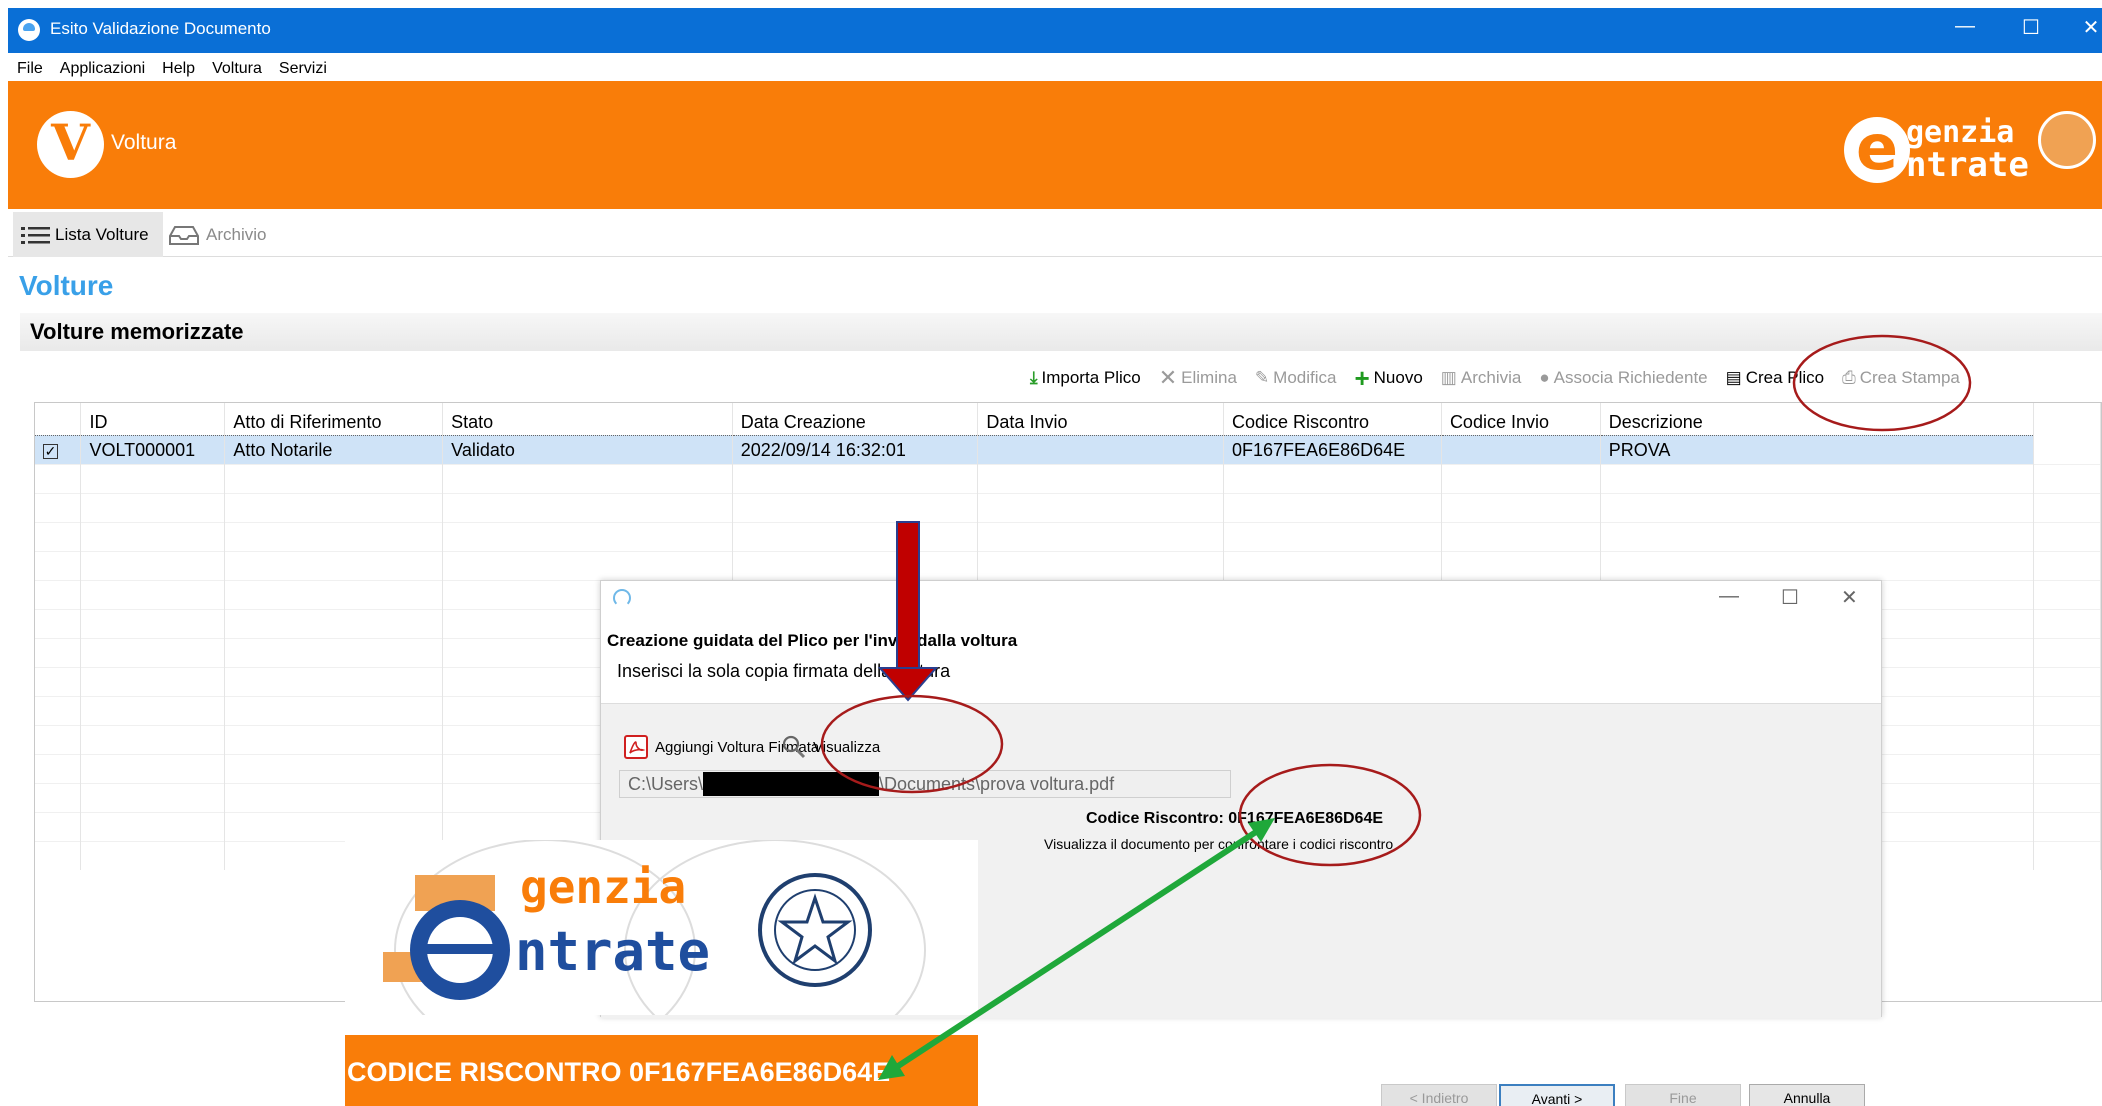 The height and width of the screenshot is (1106, 2102). What do you see at coordinates (1330, 815) in the screenshot?
I see `codice-highlight` at bounding box center [1330, 815].